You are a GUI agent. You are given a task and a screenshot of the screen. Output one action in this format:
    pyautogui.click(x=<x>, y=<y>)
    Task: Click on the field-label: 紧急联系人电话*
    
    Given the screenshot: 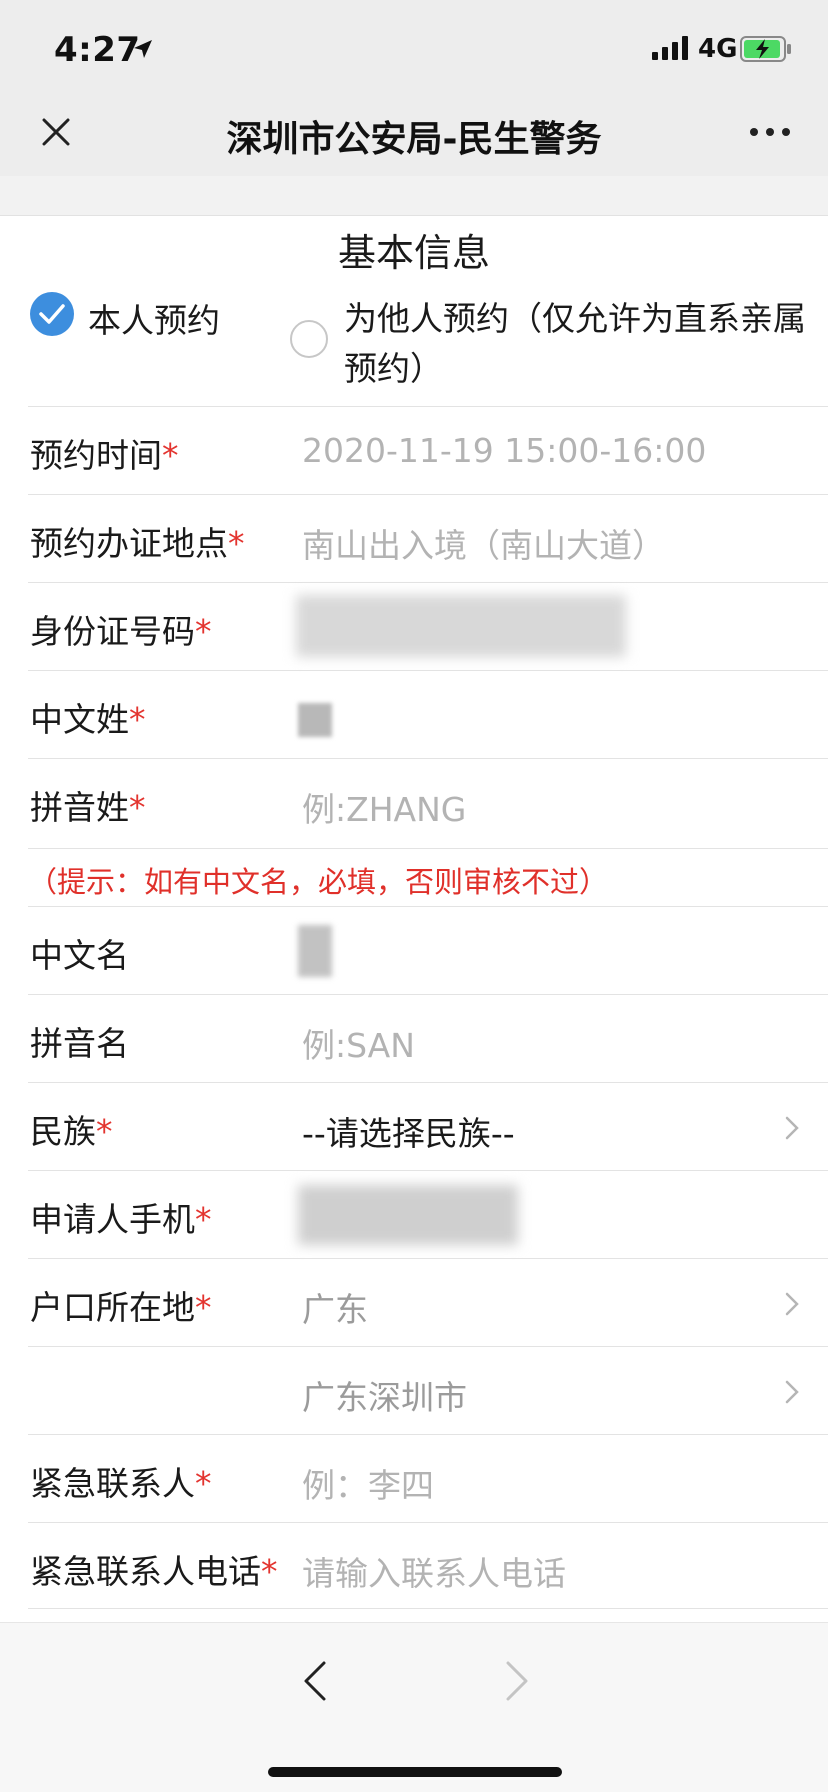 What is the action you would take?
    pyautogui.click(x=154, y=1571)
    